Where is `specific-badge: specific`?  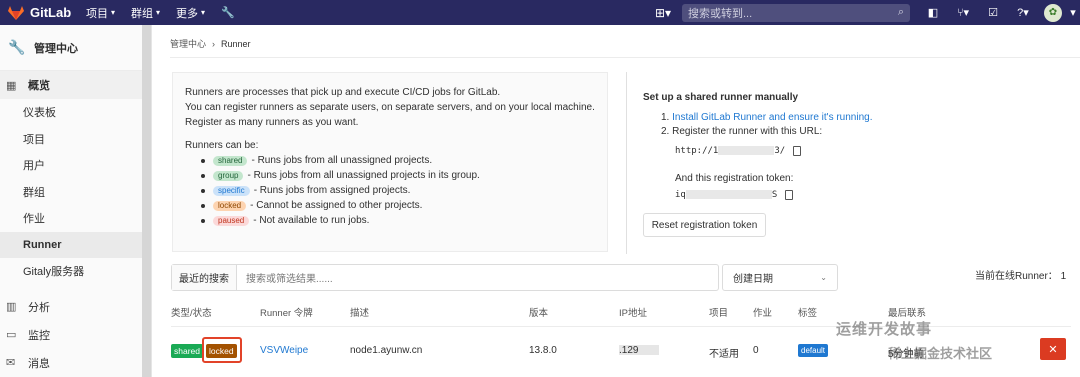
specific-badge: specific is located at coordinates (231, 190).